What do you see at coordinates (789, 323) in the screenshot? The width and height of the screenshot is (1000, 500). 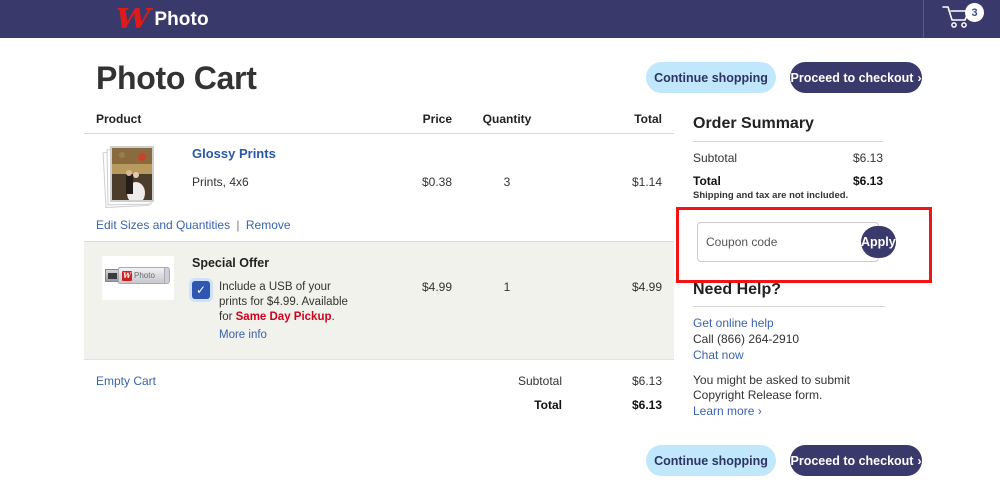 I see `get-online-help-link: Get online help` at bounding box center [789, 323].